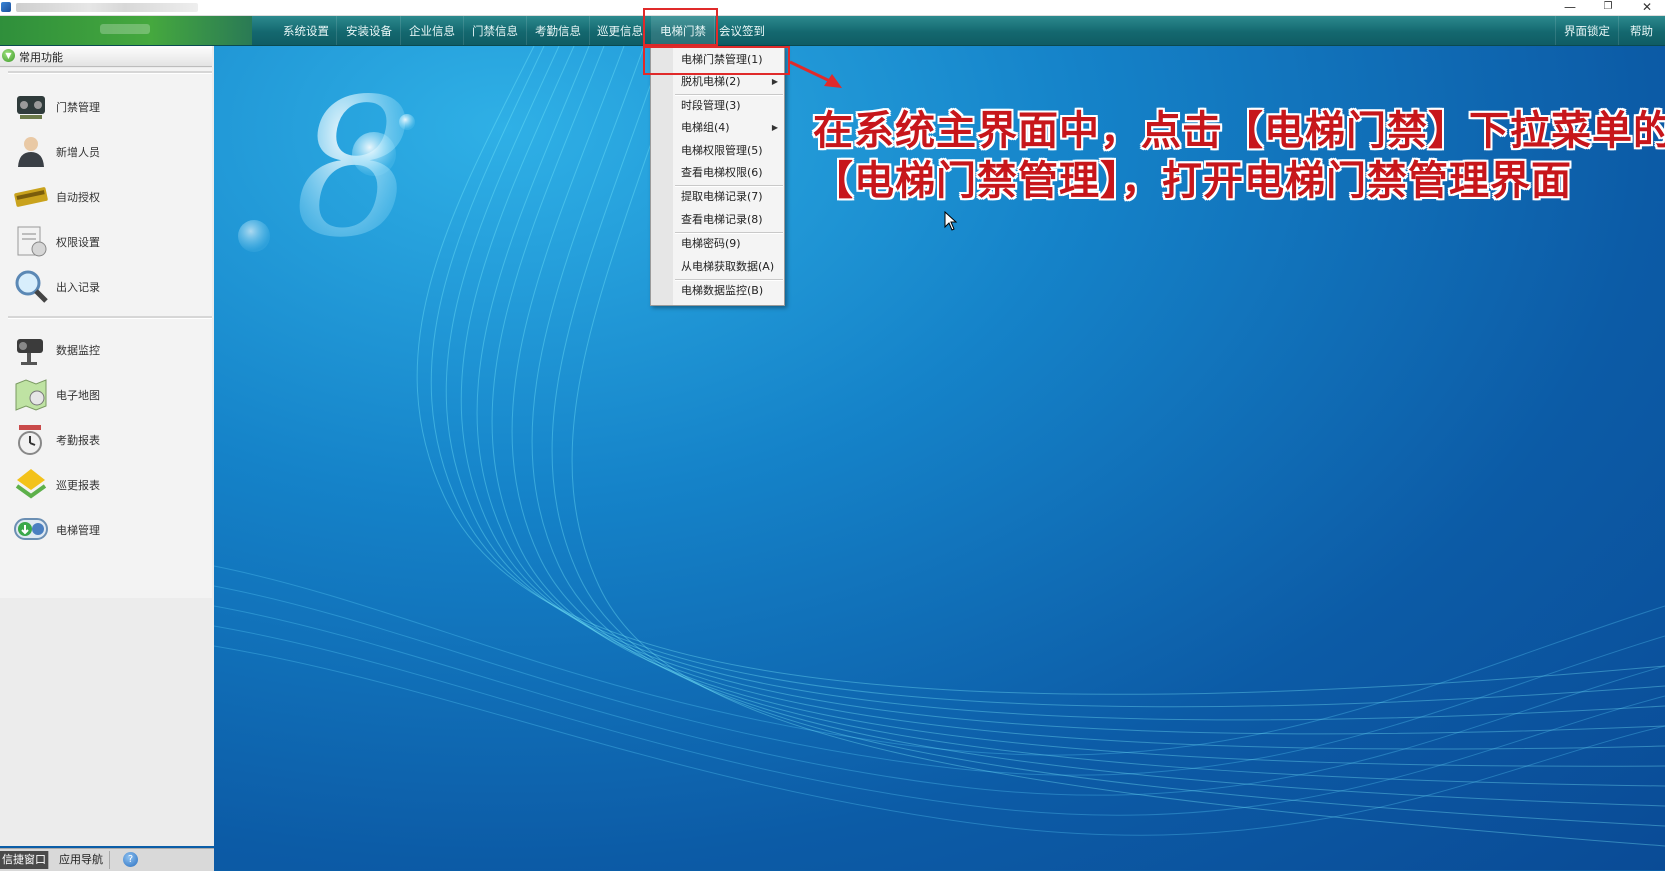 The width and height of the screenshot is (1665, 871). What do you see at coordinates (81, 860) in the screenshot?
I see `tab-app-navigation: 应用导航` at bounding box center [81, 860].